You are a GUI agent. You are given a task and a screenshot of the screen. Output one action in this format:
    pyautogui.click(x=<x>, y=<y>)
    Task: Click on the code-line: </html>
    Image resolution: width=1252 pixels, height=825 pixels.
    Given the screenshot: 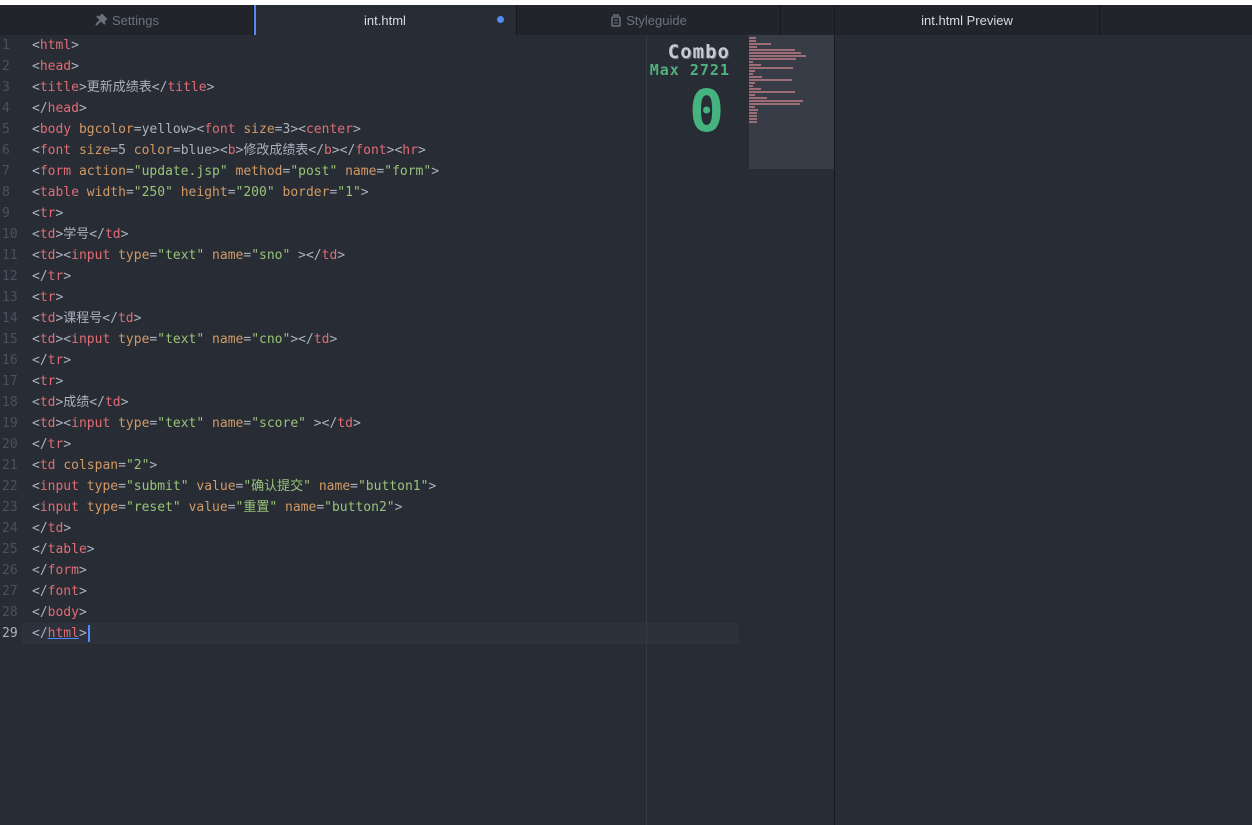 What is the action you would take?
    pyautogui.click(x=235, y=633)
    